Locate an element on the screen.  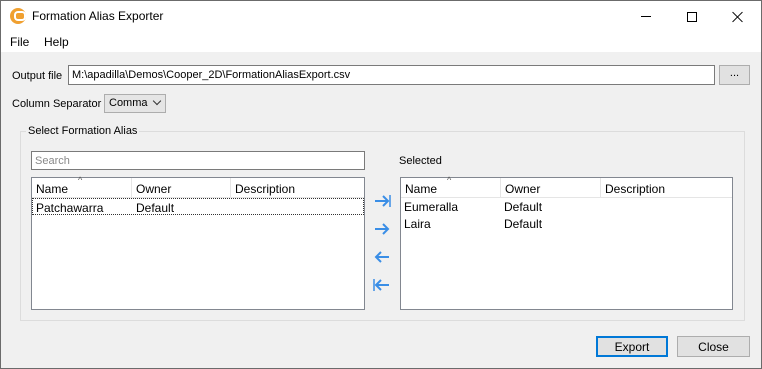
row-name: Laira is located at coordinates (417, 224).